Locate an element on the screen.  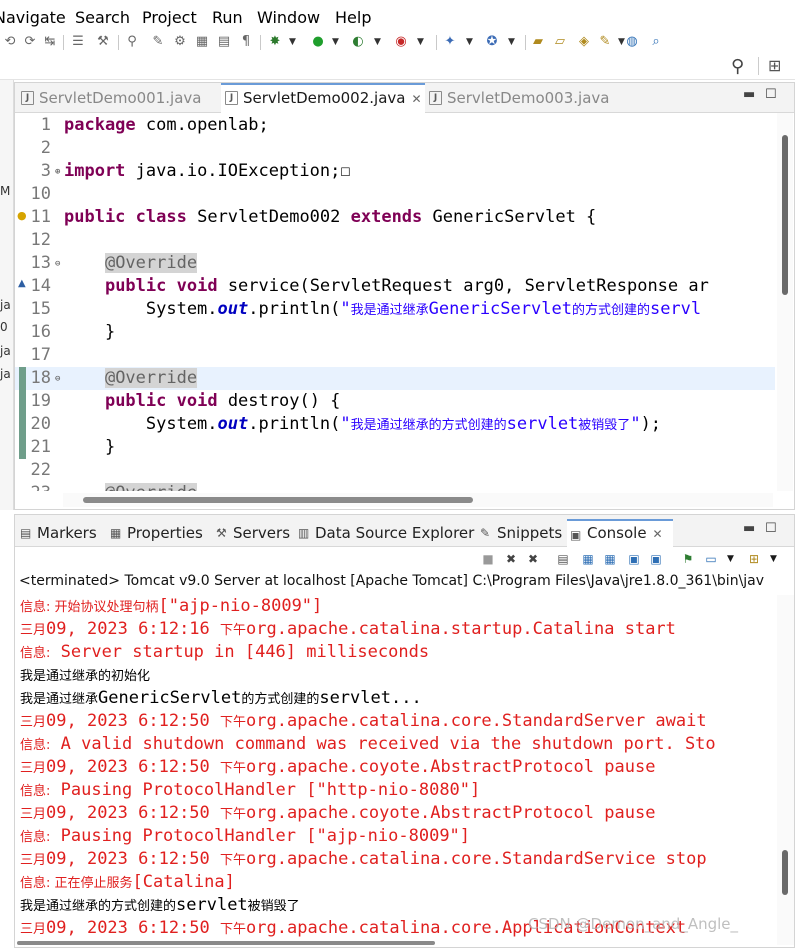
remove-all-icon: ✖ is located at coordinates (533, 559).